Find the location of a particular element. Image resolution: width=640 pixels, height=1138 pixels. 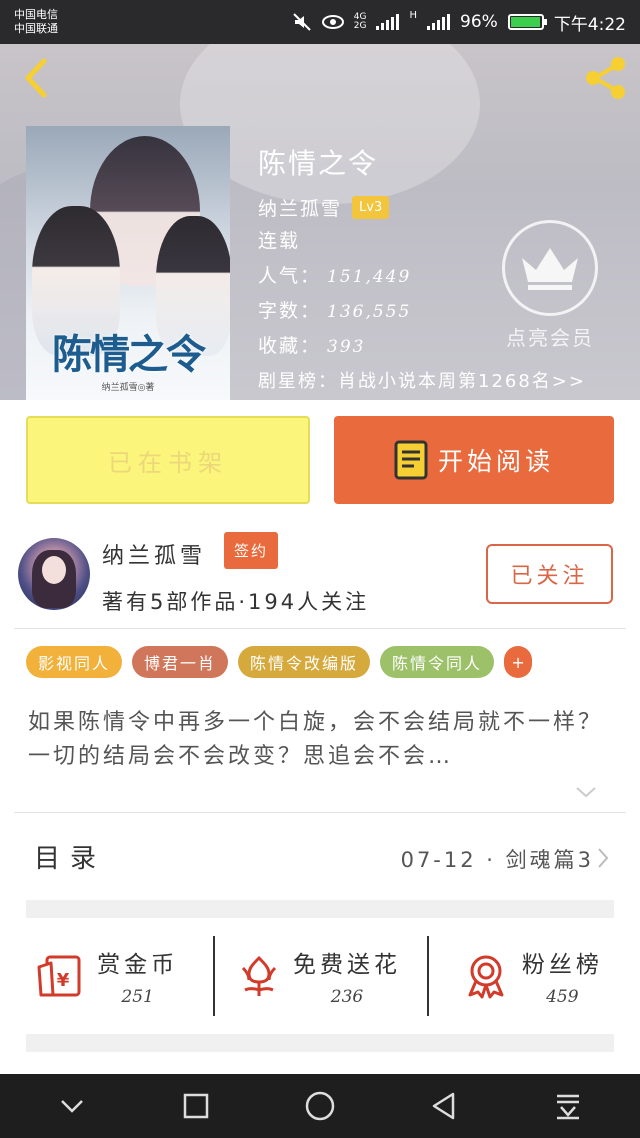

system-nav-bar is located at coordinates (320, 1106).